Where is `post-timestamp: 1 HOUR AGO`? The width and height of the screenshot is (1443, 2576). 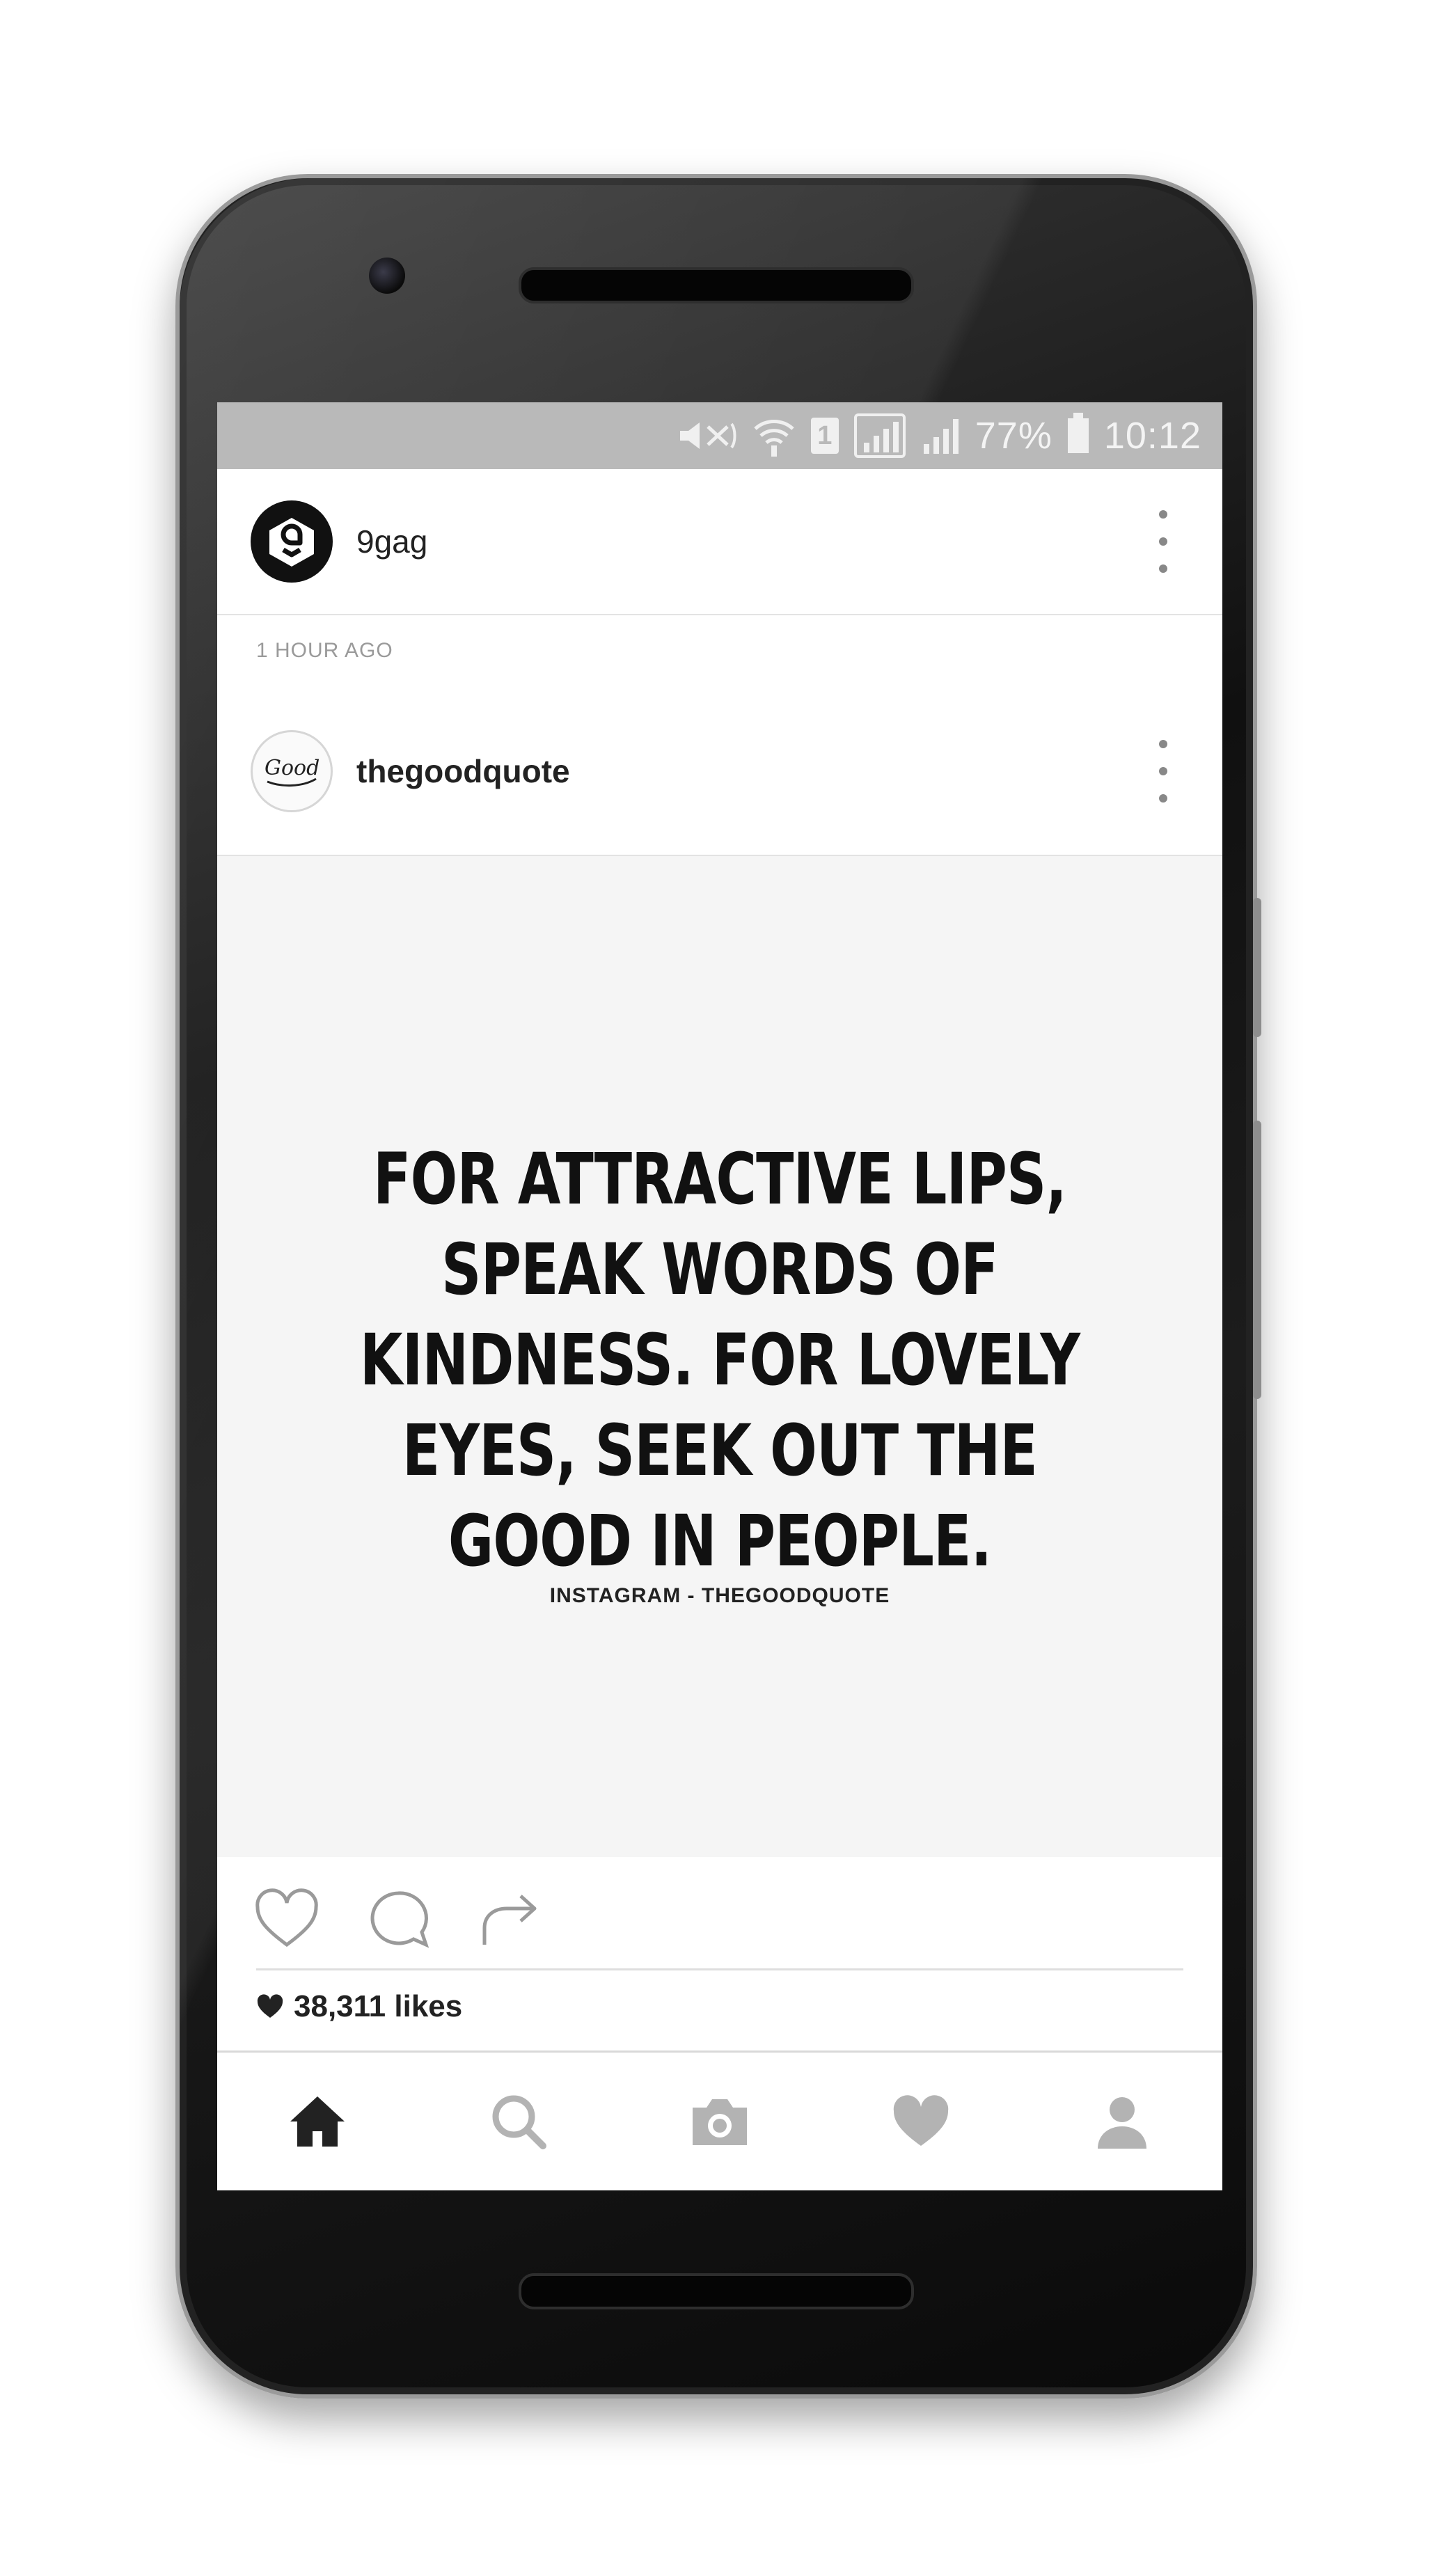 post-timestamp: 1 HOUR AGO is located at coordinates (324, 650).